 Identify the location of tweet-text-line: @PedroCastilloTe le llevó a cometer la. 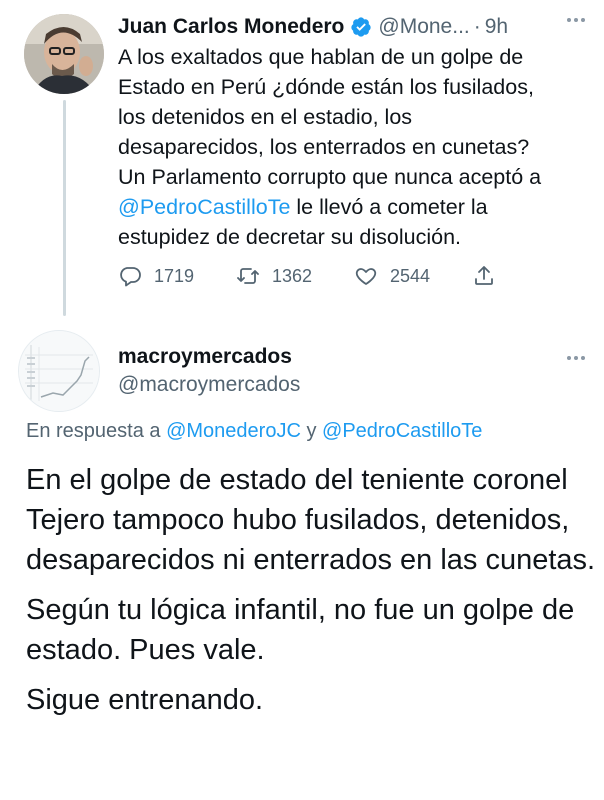
(353, 207).